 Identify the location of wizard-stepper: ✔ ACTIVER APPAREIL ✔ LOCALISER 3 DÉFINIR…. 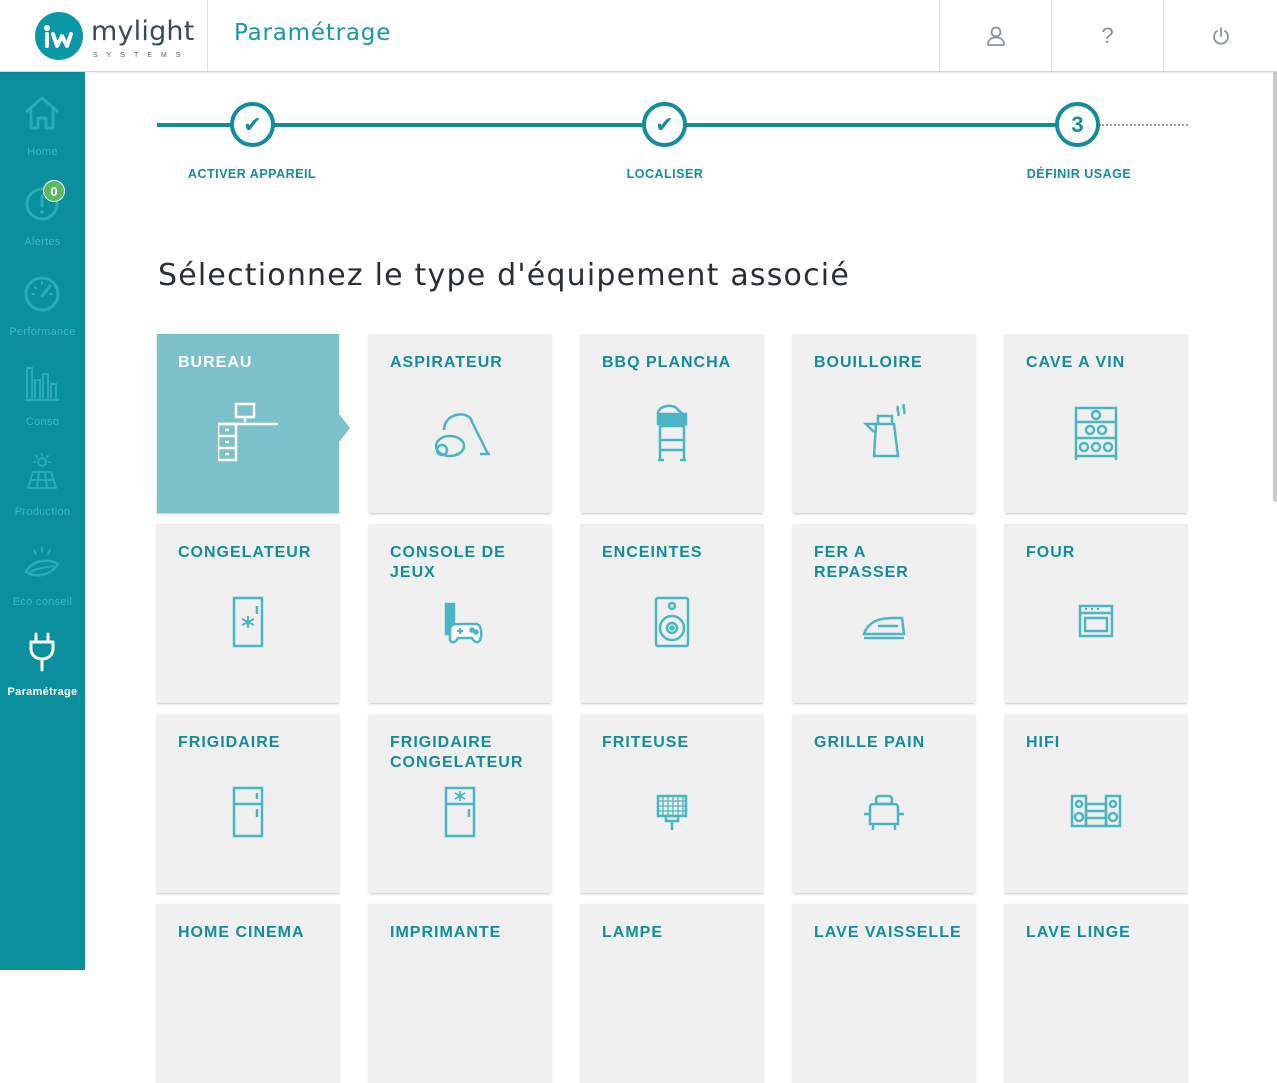
(672, 145).